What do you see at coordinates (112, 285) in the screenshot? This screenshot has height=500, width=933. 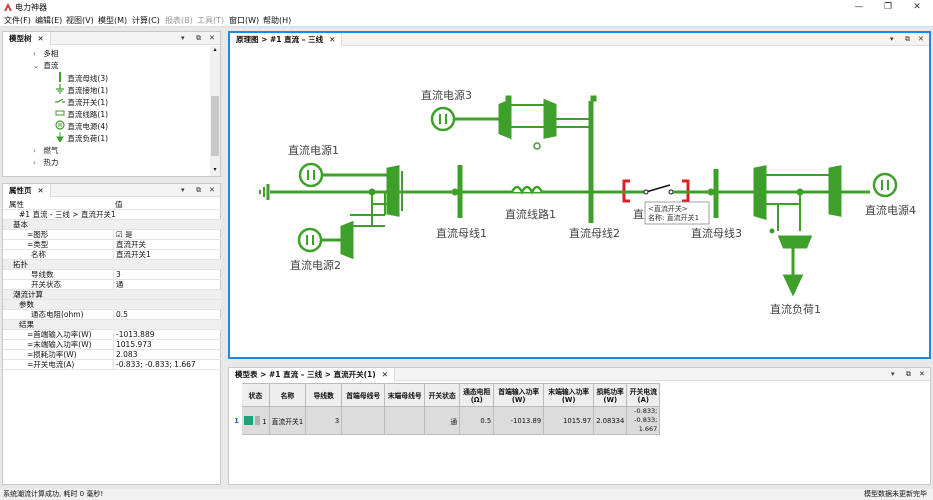 I see `property-row: 开关状态 通` at bounding box center [112, 285].